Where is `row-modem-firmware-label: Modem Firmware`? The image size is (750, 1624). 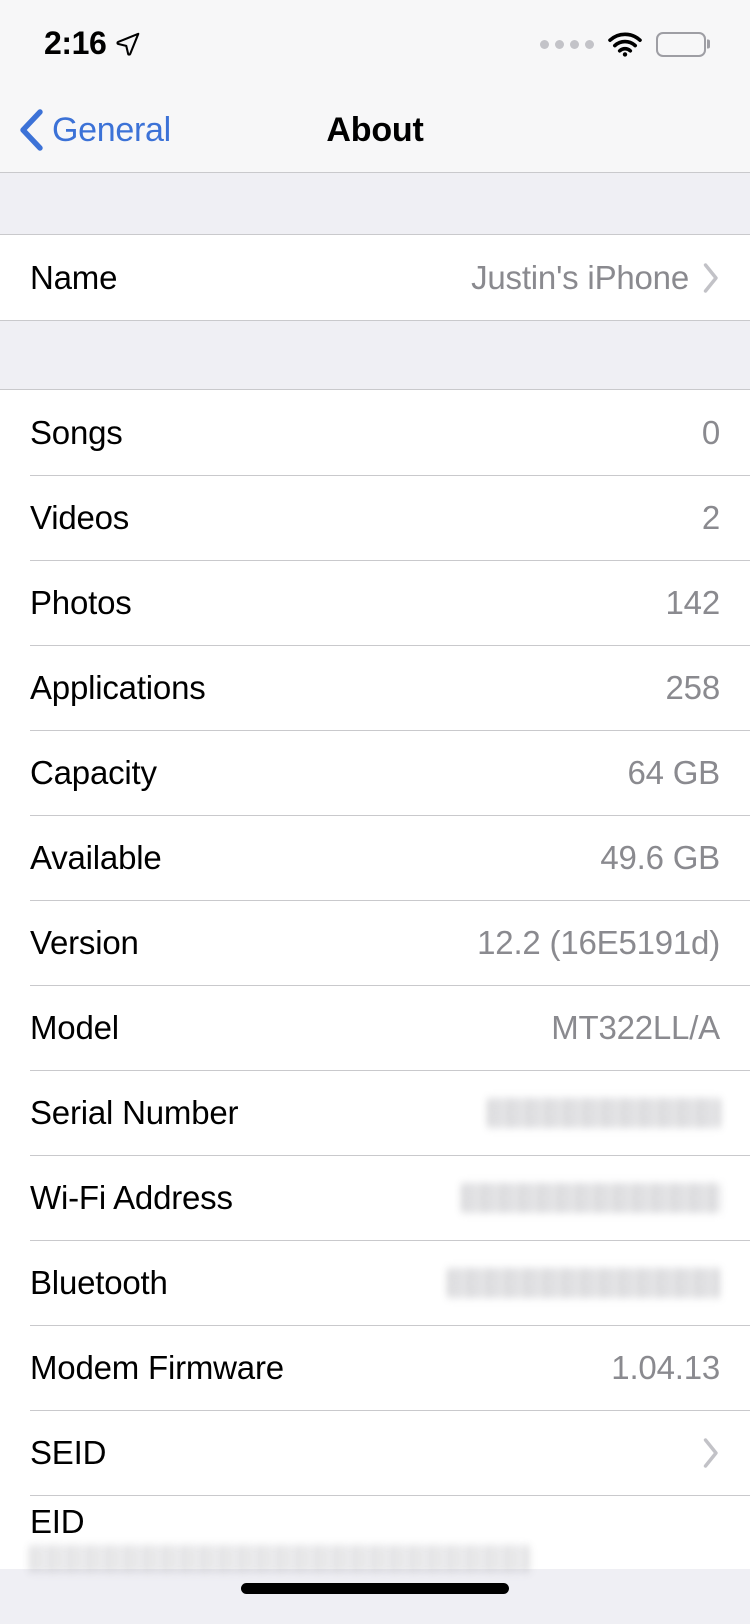
row-modem-firmware-label: Modem Firmware is located at coordinates (157, 1367).